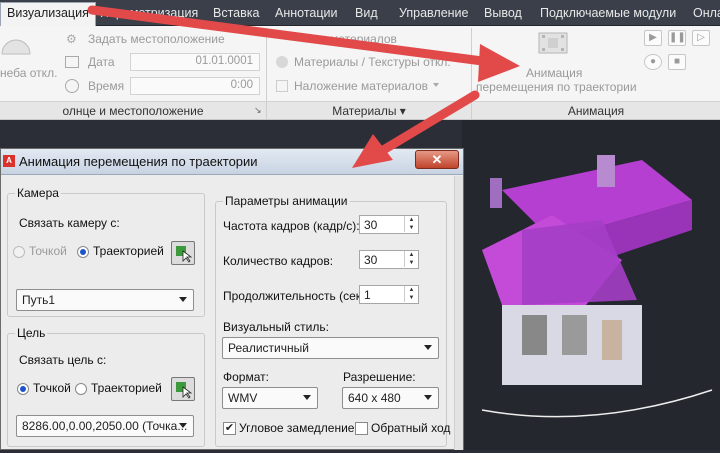 This screenshot has height=453, width=720. What do you see at coordinates (291, 36) in the screenshot?
I see `arrow-to-animation-button` at bounding box center [291, 36].